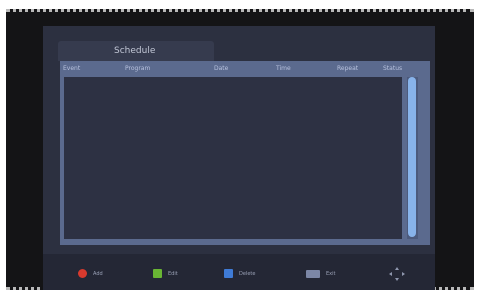 This screenshot has width=478, height=296. I want to click on green-square-icon, so click(157, 273).